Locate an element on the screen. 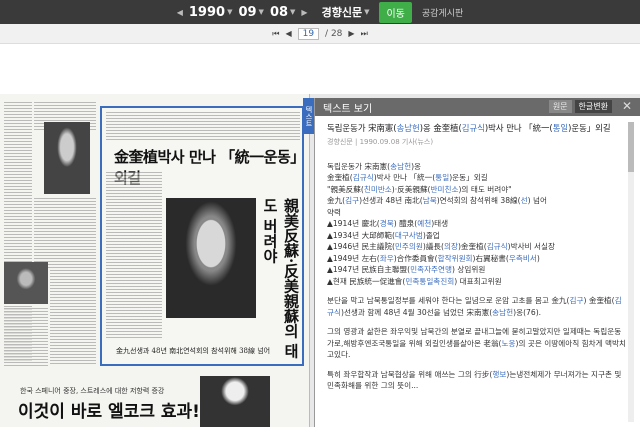  total-pages: / 28 is located at coordinates (334, 33).